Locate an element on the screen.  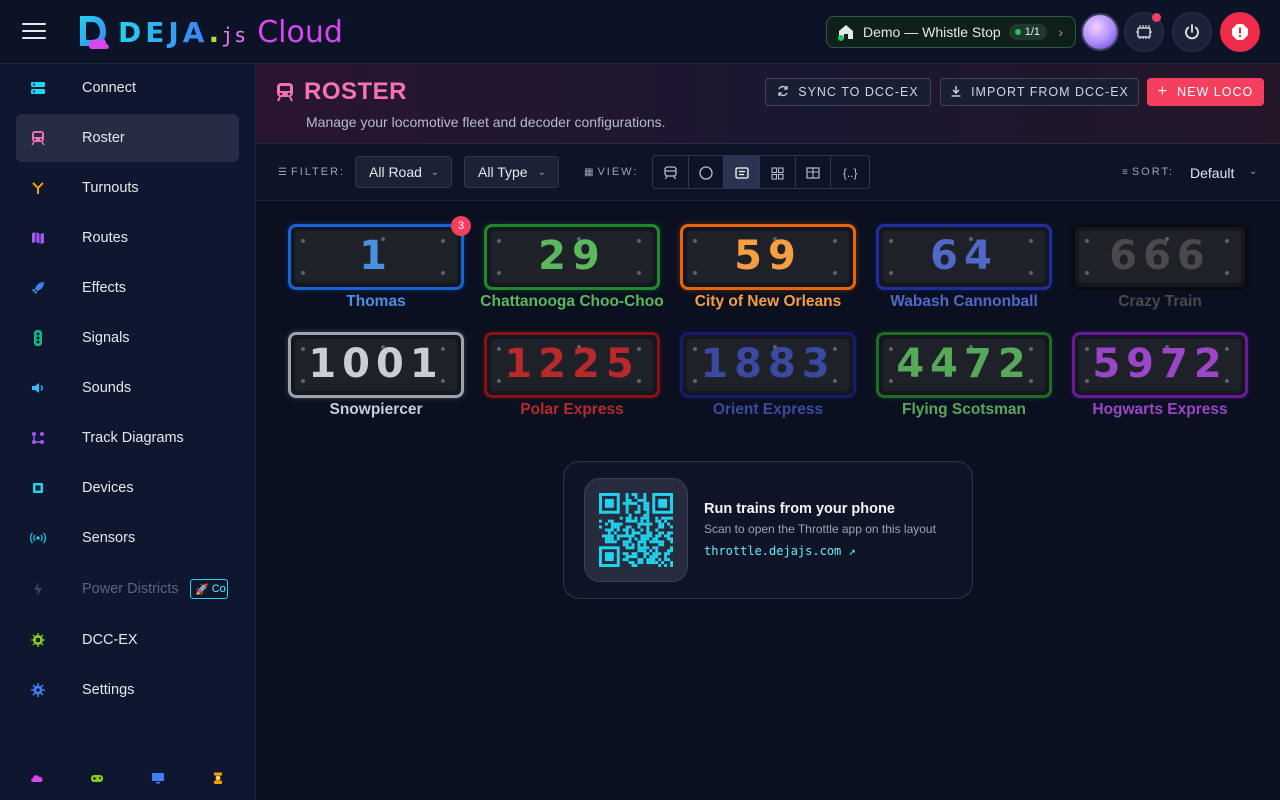
loco-number: 1883 is located at coordinates (768, 364).